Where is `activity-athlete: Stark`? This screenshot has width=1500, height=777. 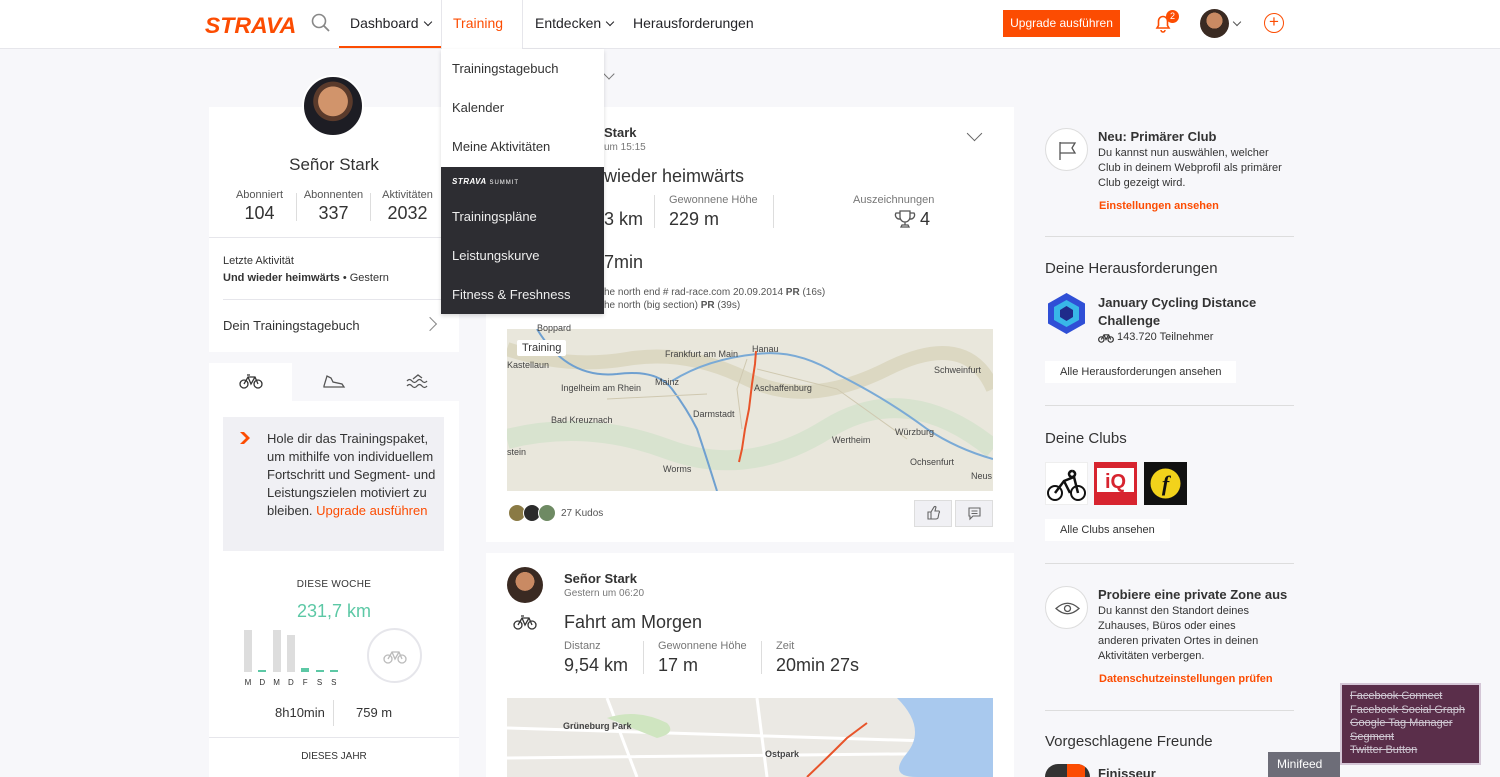
activity-athlete: Stark is located at coordinates (620, 132).